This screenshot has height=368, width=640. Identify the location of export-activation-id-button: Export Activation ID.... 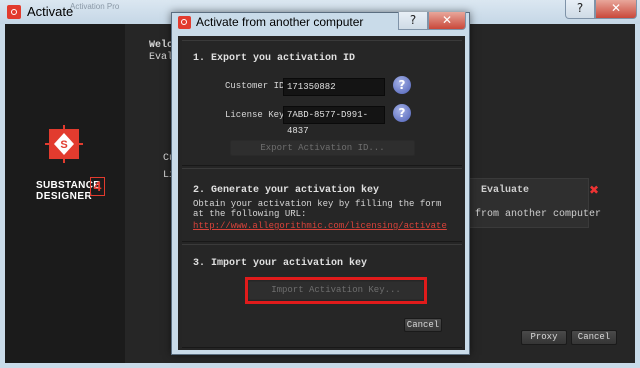
(322, 148).